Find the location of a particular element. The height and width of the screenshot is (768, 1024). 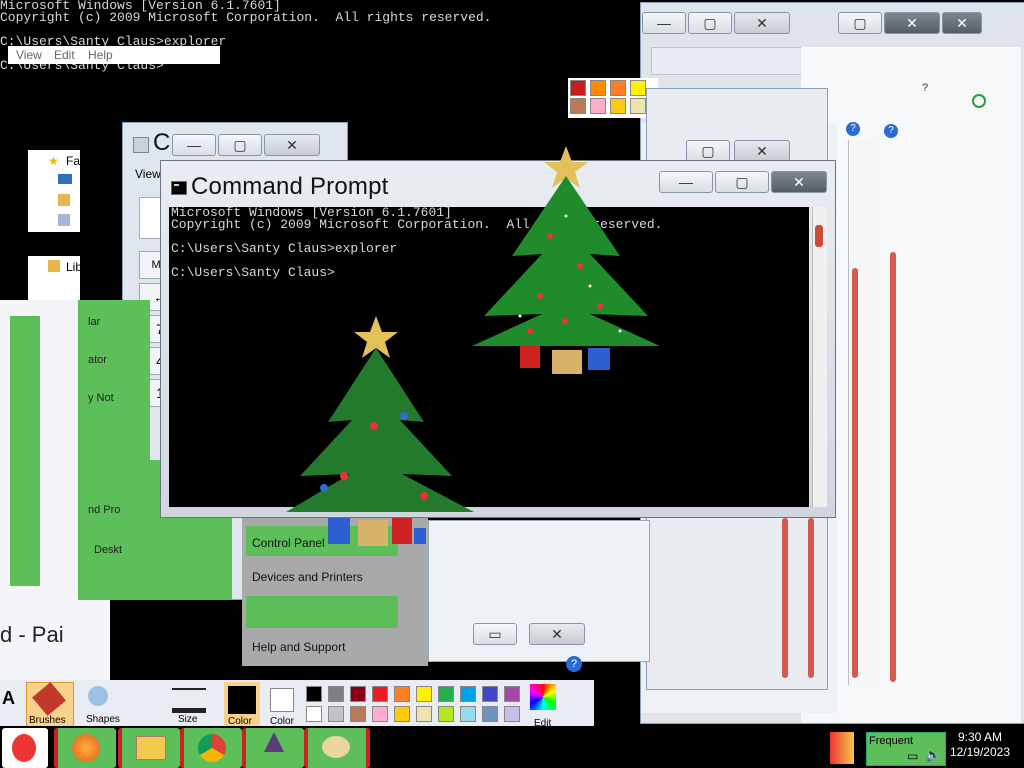

brushes-button: Brushes is located at coordinates (50, 705).